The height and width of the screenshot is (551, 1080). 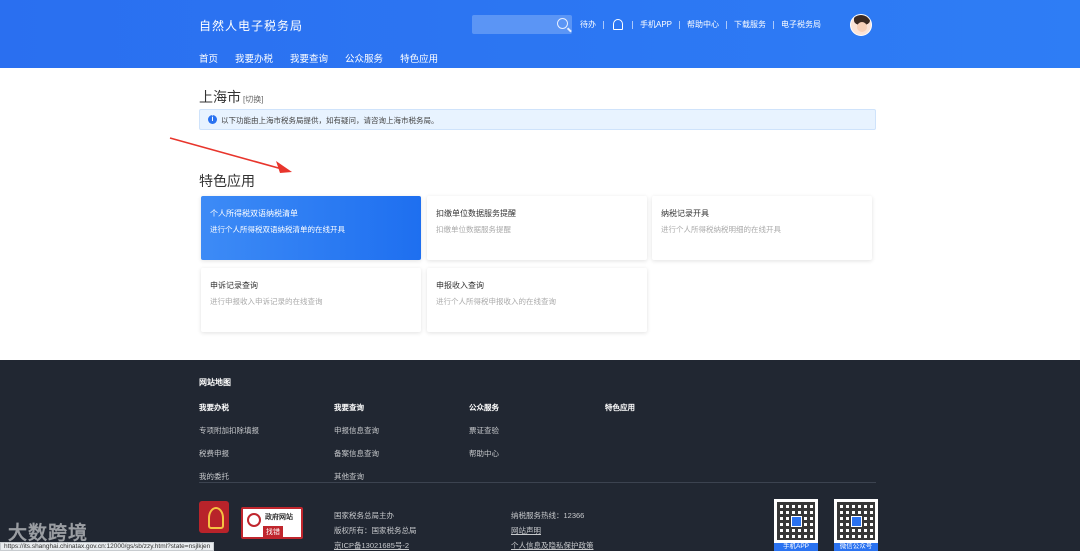 What do you see at coordinates (750, 24) in the screenshot?
I see `link-download: 下载服务` at bounding box center [750, 24].